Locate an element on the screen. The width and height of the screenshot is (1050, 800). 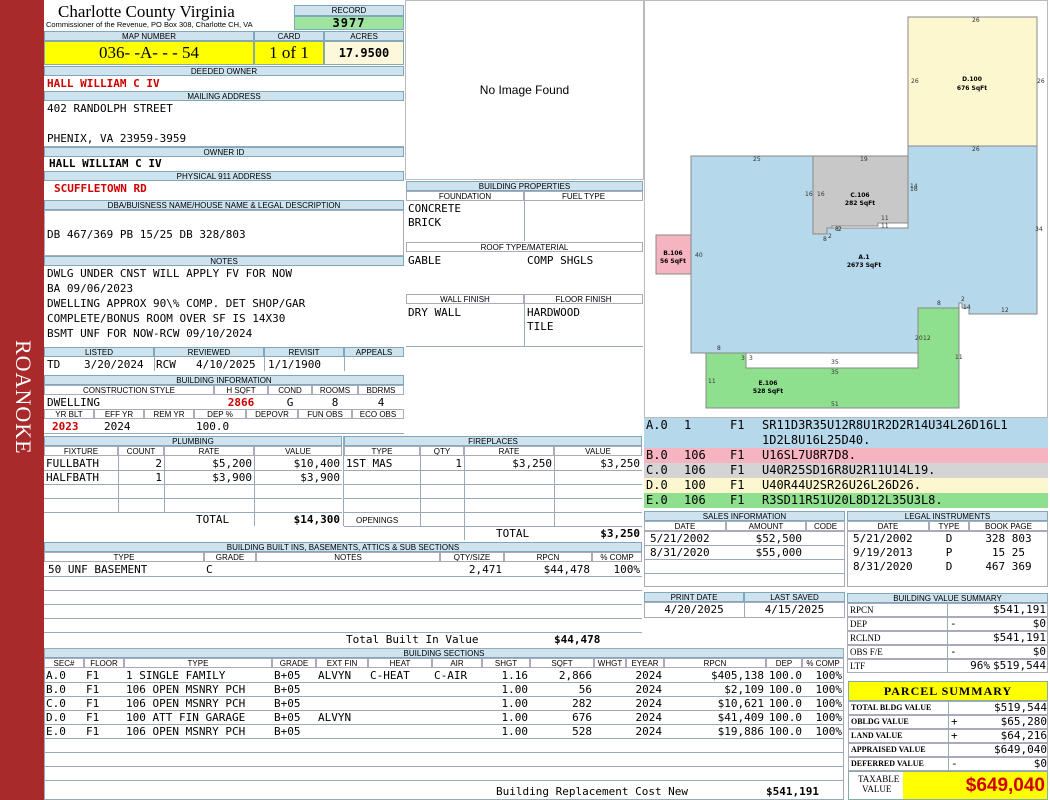
fp-rate: $3,250 is located at coordinates (532, 463).